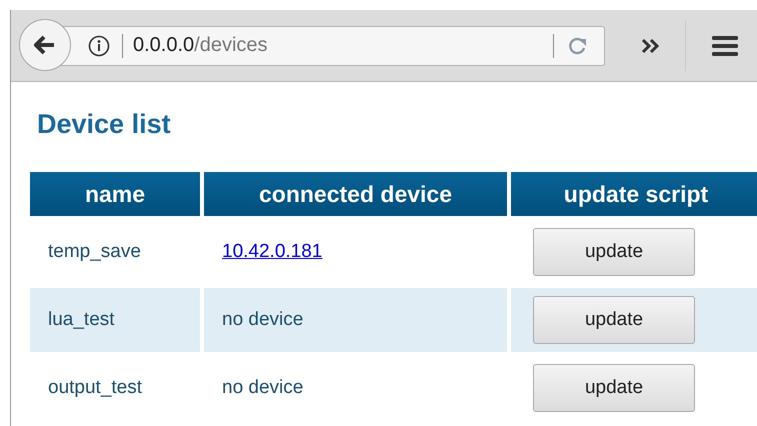 Image resolution: width=757 pixels, height=426 pixels. Describe the element at coordinates (231, 45) in the screenshot. I see `url-path: /devices` at that location.